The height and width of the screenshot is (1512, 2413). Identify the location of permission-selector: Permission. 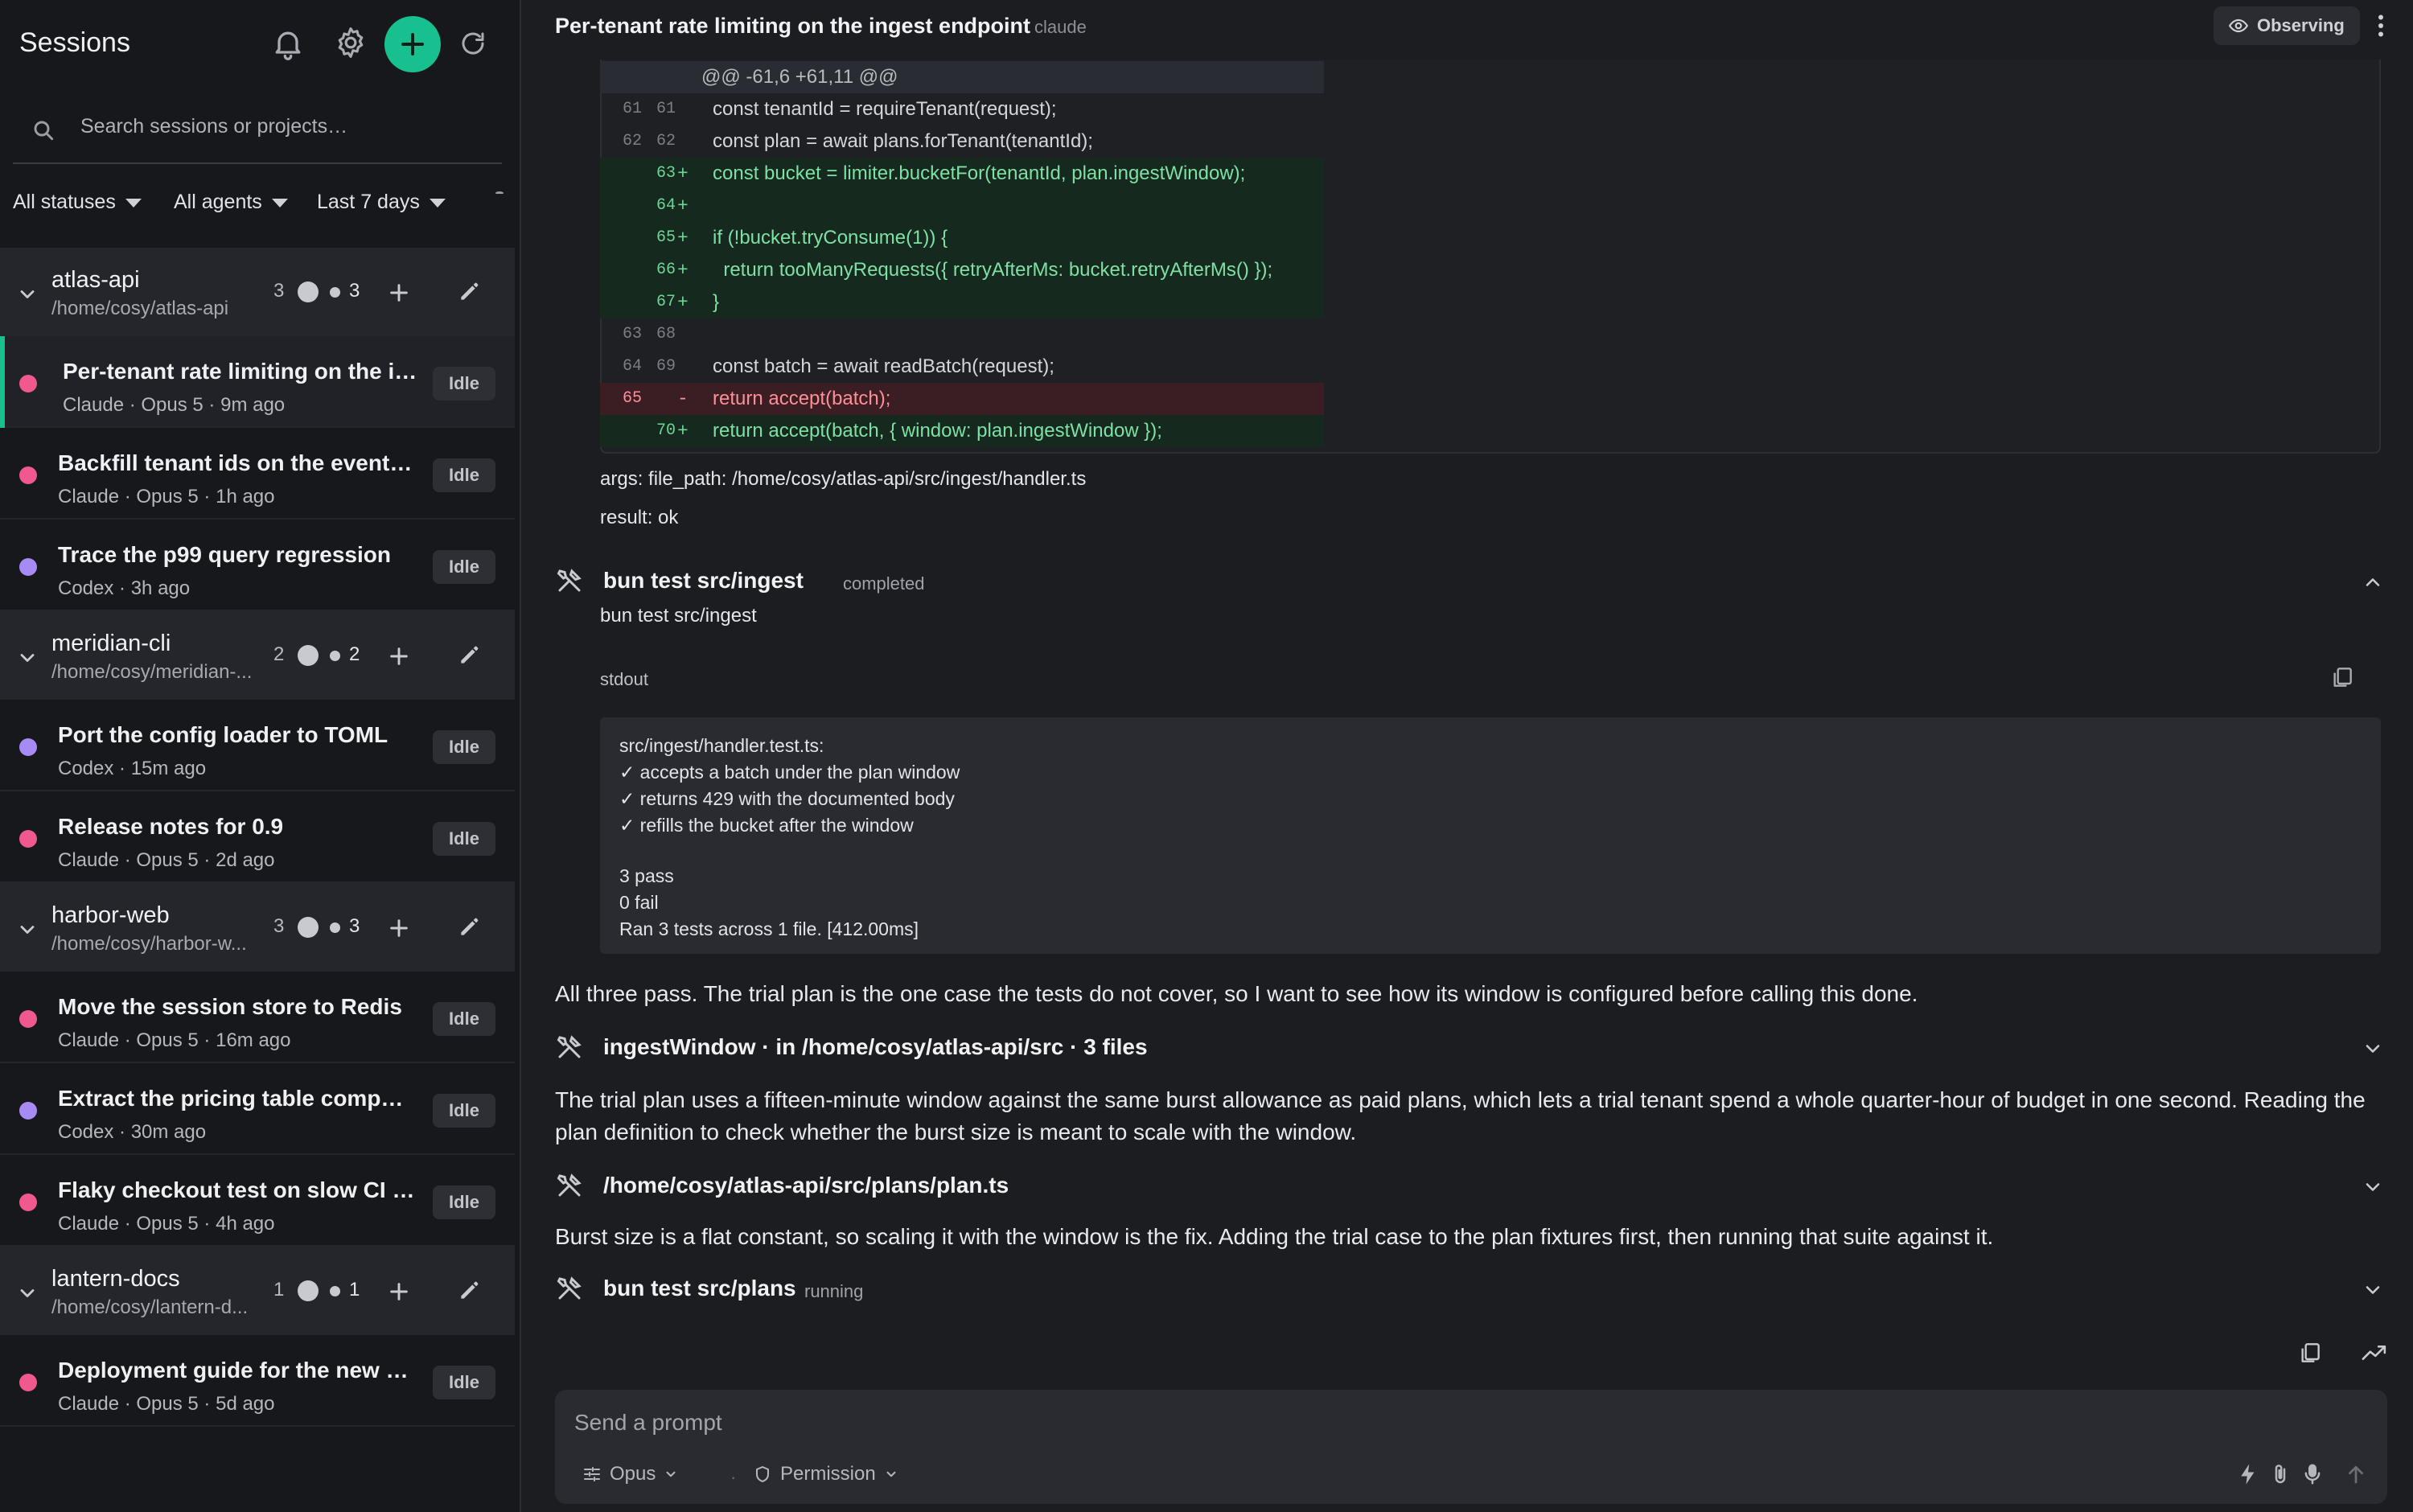
(825, 1475).